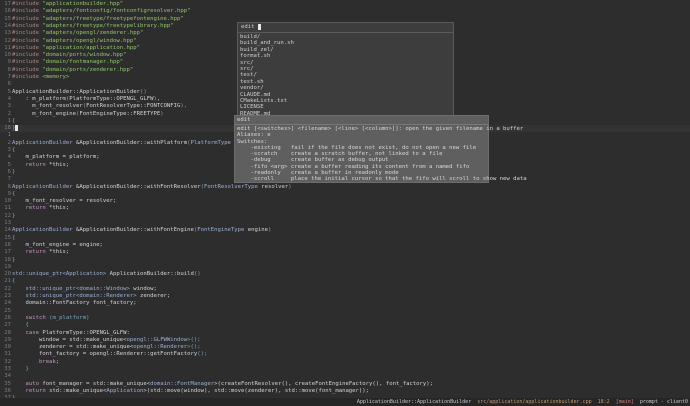  Describe the element at coordinates (345, 4) in the screenshot. I see `code-line: 17 #include "applicationbuilder.hpp"` at that location.